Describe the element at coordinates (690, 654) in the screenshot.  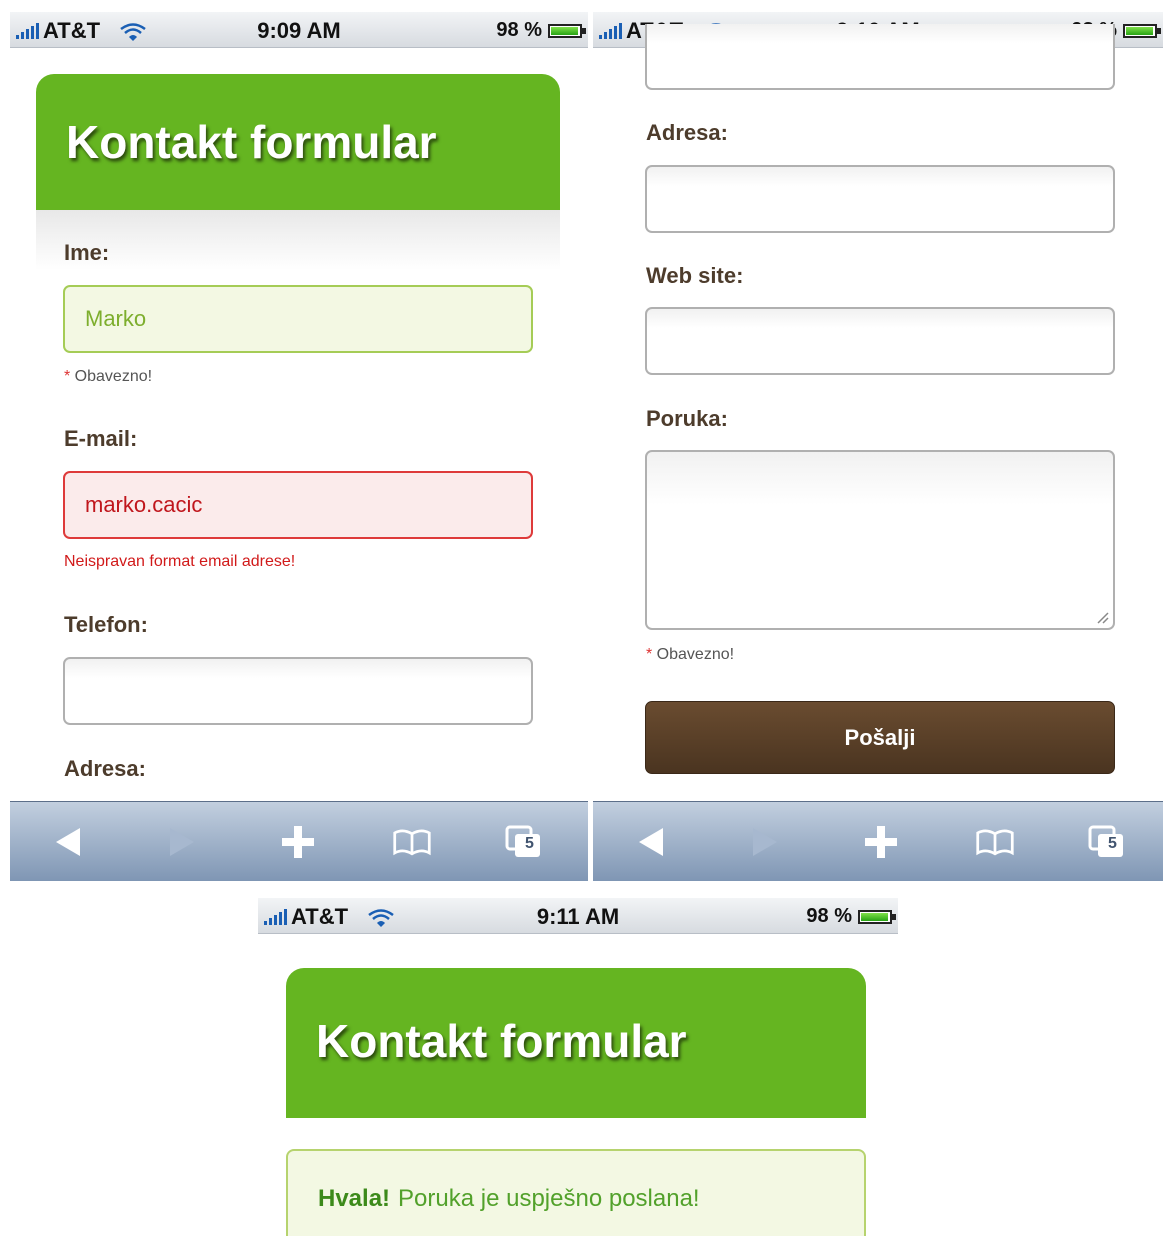
I see `message-required-note: * Obavezno!` at that location.